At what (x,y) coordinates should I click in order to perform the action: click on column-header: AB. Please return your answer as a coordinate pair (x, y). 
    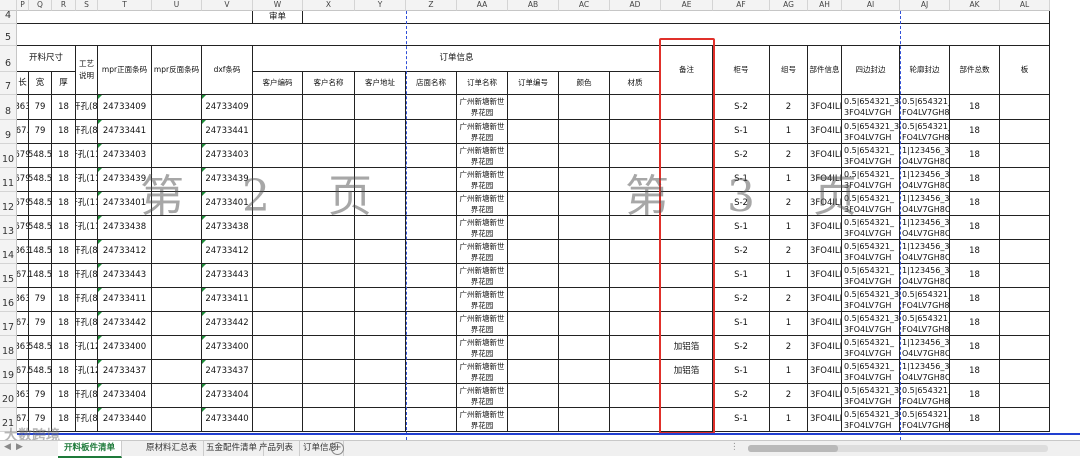
    Looking at the image, I should click on (533, 5).